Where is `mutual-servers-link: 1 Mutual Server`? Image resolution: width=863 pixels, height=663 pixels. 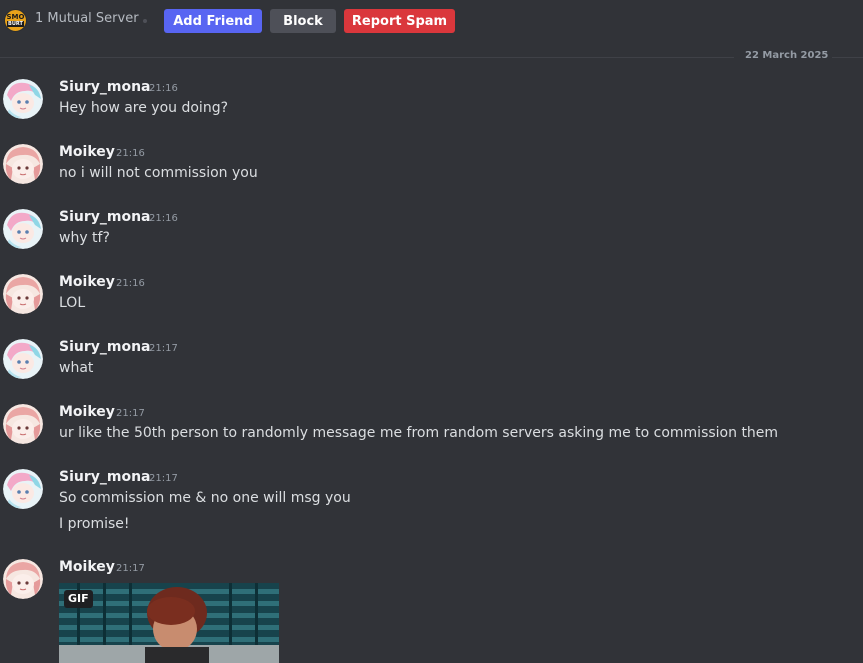 mutual-servers-link: 1 Mutual Server is located at coordinates (87, 18).